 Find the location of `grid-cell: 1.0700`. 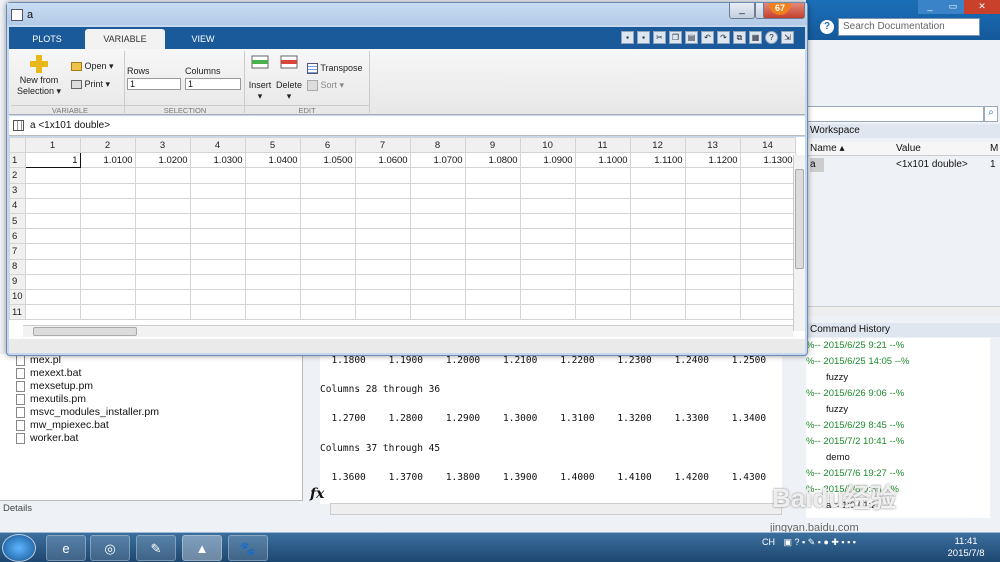

grid-cell: 1.0700 is located at coordinates (437, 160).